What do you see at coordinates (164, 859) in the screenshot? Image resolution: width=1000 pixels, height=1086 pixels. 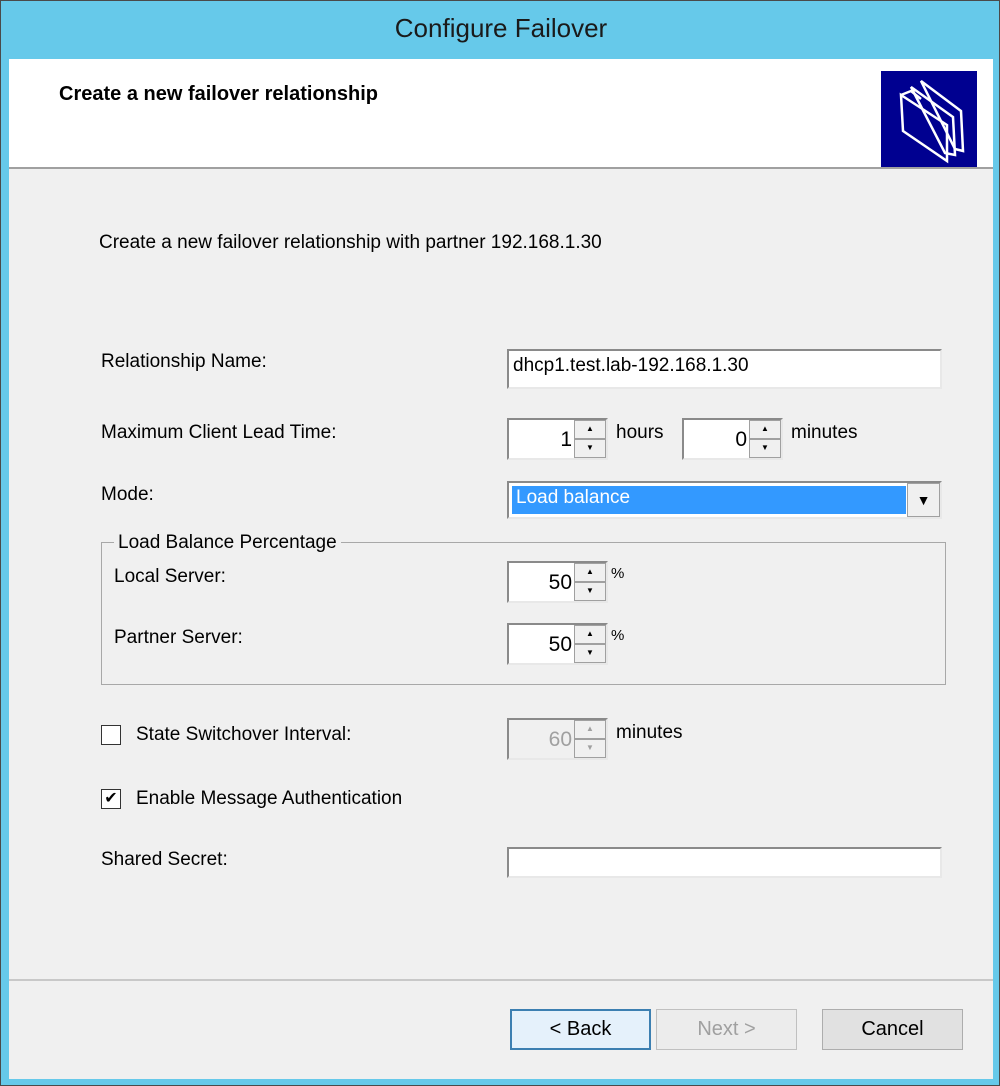 I see `shared-secret-label: Shared Secret:` at bounding box center [164, 859].